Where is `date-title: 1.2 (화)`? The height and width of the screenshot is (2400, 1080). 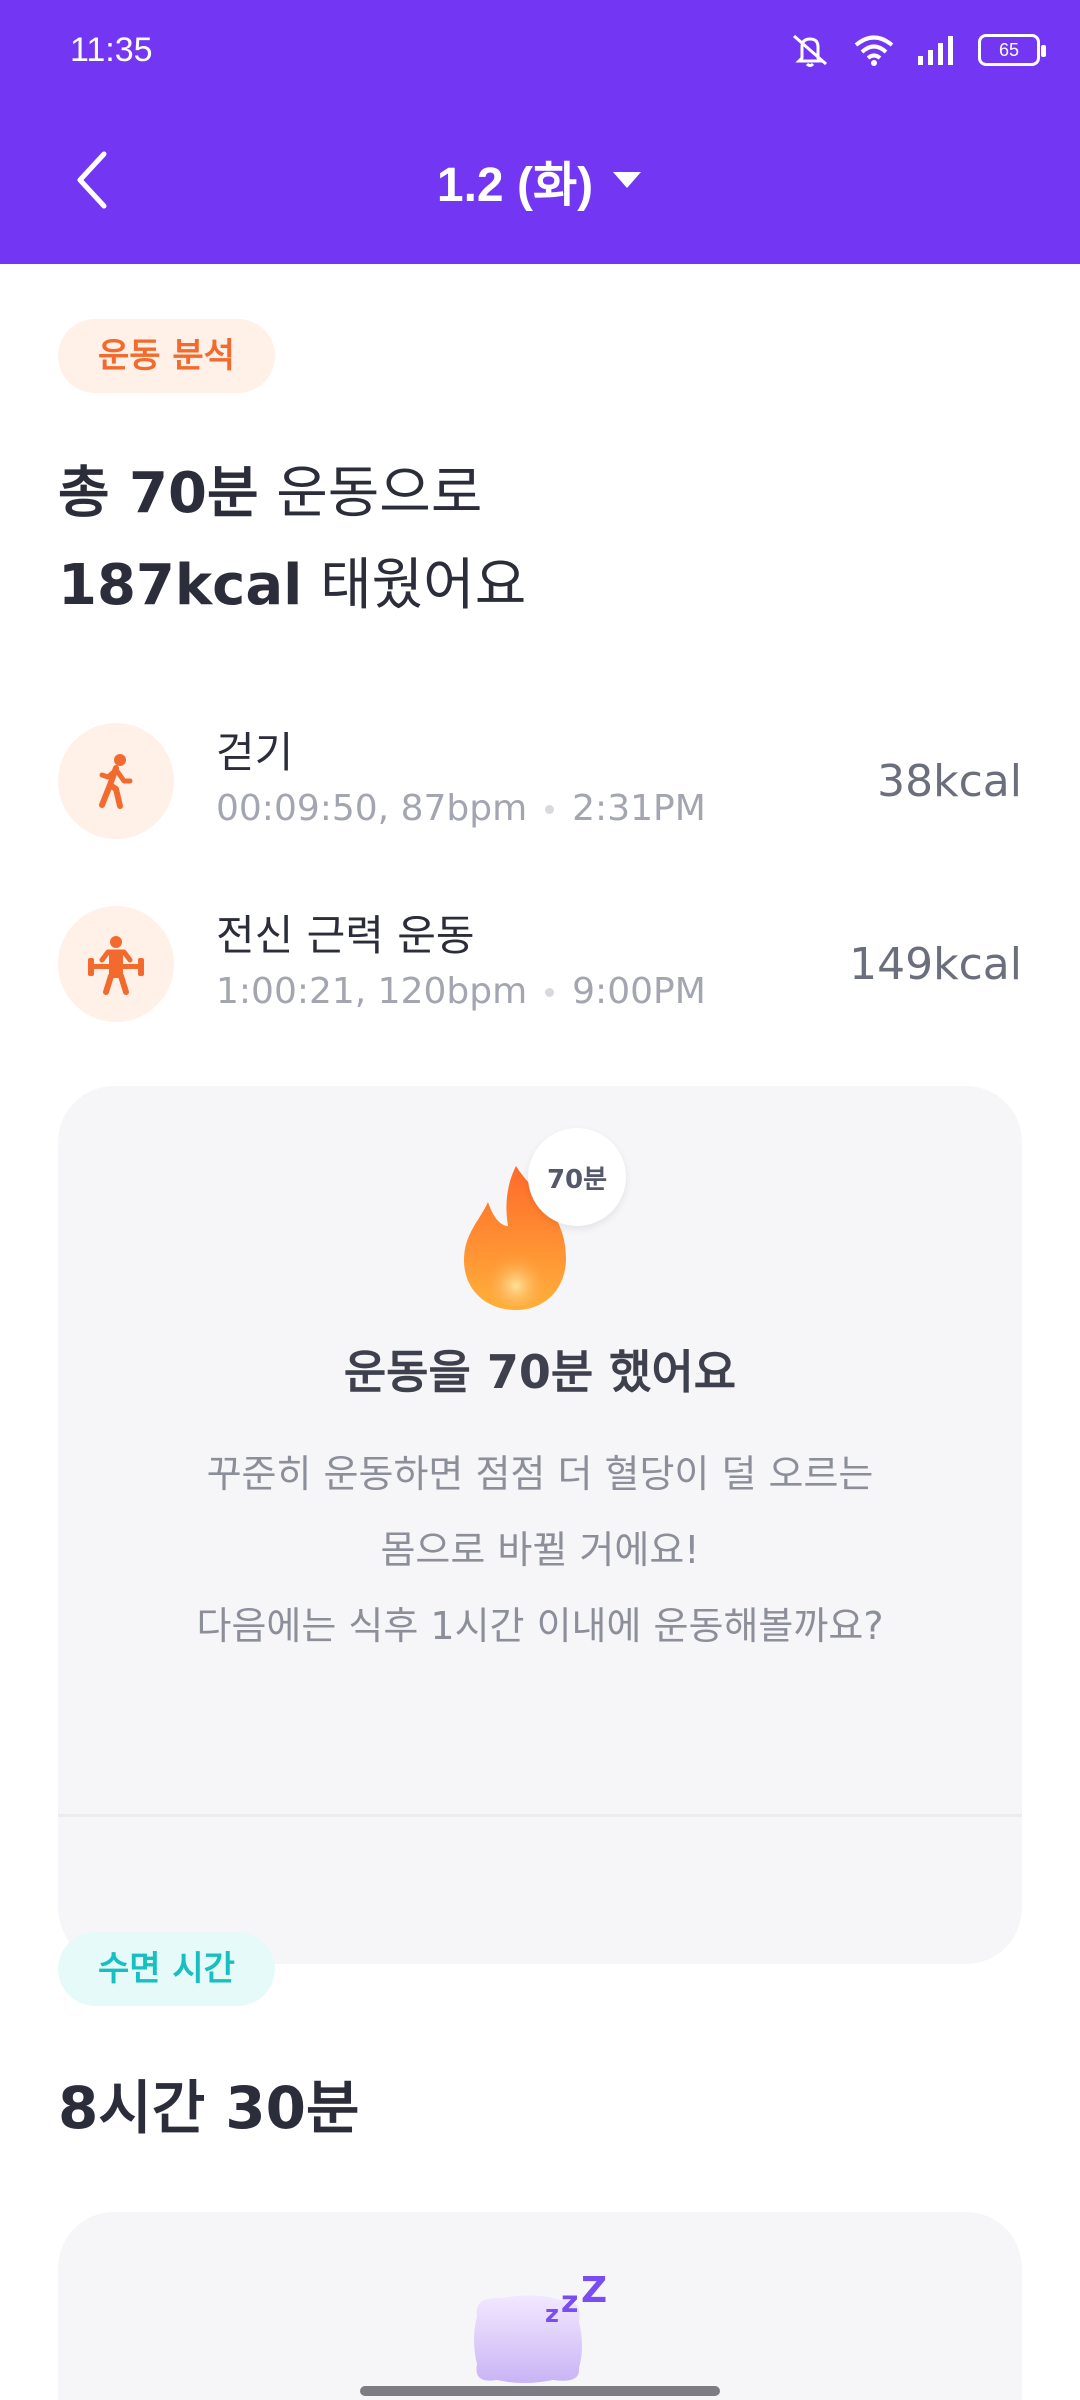
date-title: 1.2 (화) is located at coordinates (515, 185).